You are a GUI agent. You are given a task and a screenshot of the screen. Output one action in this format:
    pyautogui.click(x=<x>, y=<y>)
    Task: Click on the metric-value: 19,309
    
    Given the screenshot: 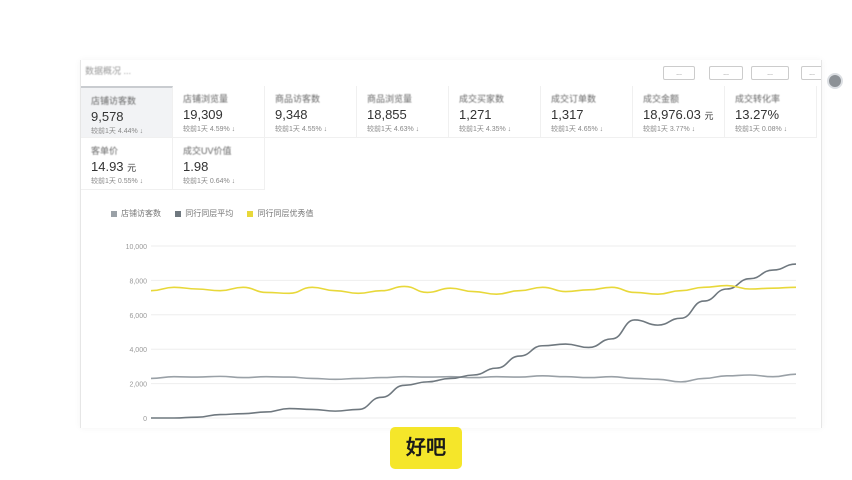 What is the action you would take?
    pyautogui.click(x=203, y=114)
    